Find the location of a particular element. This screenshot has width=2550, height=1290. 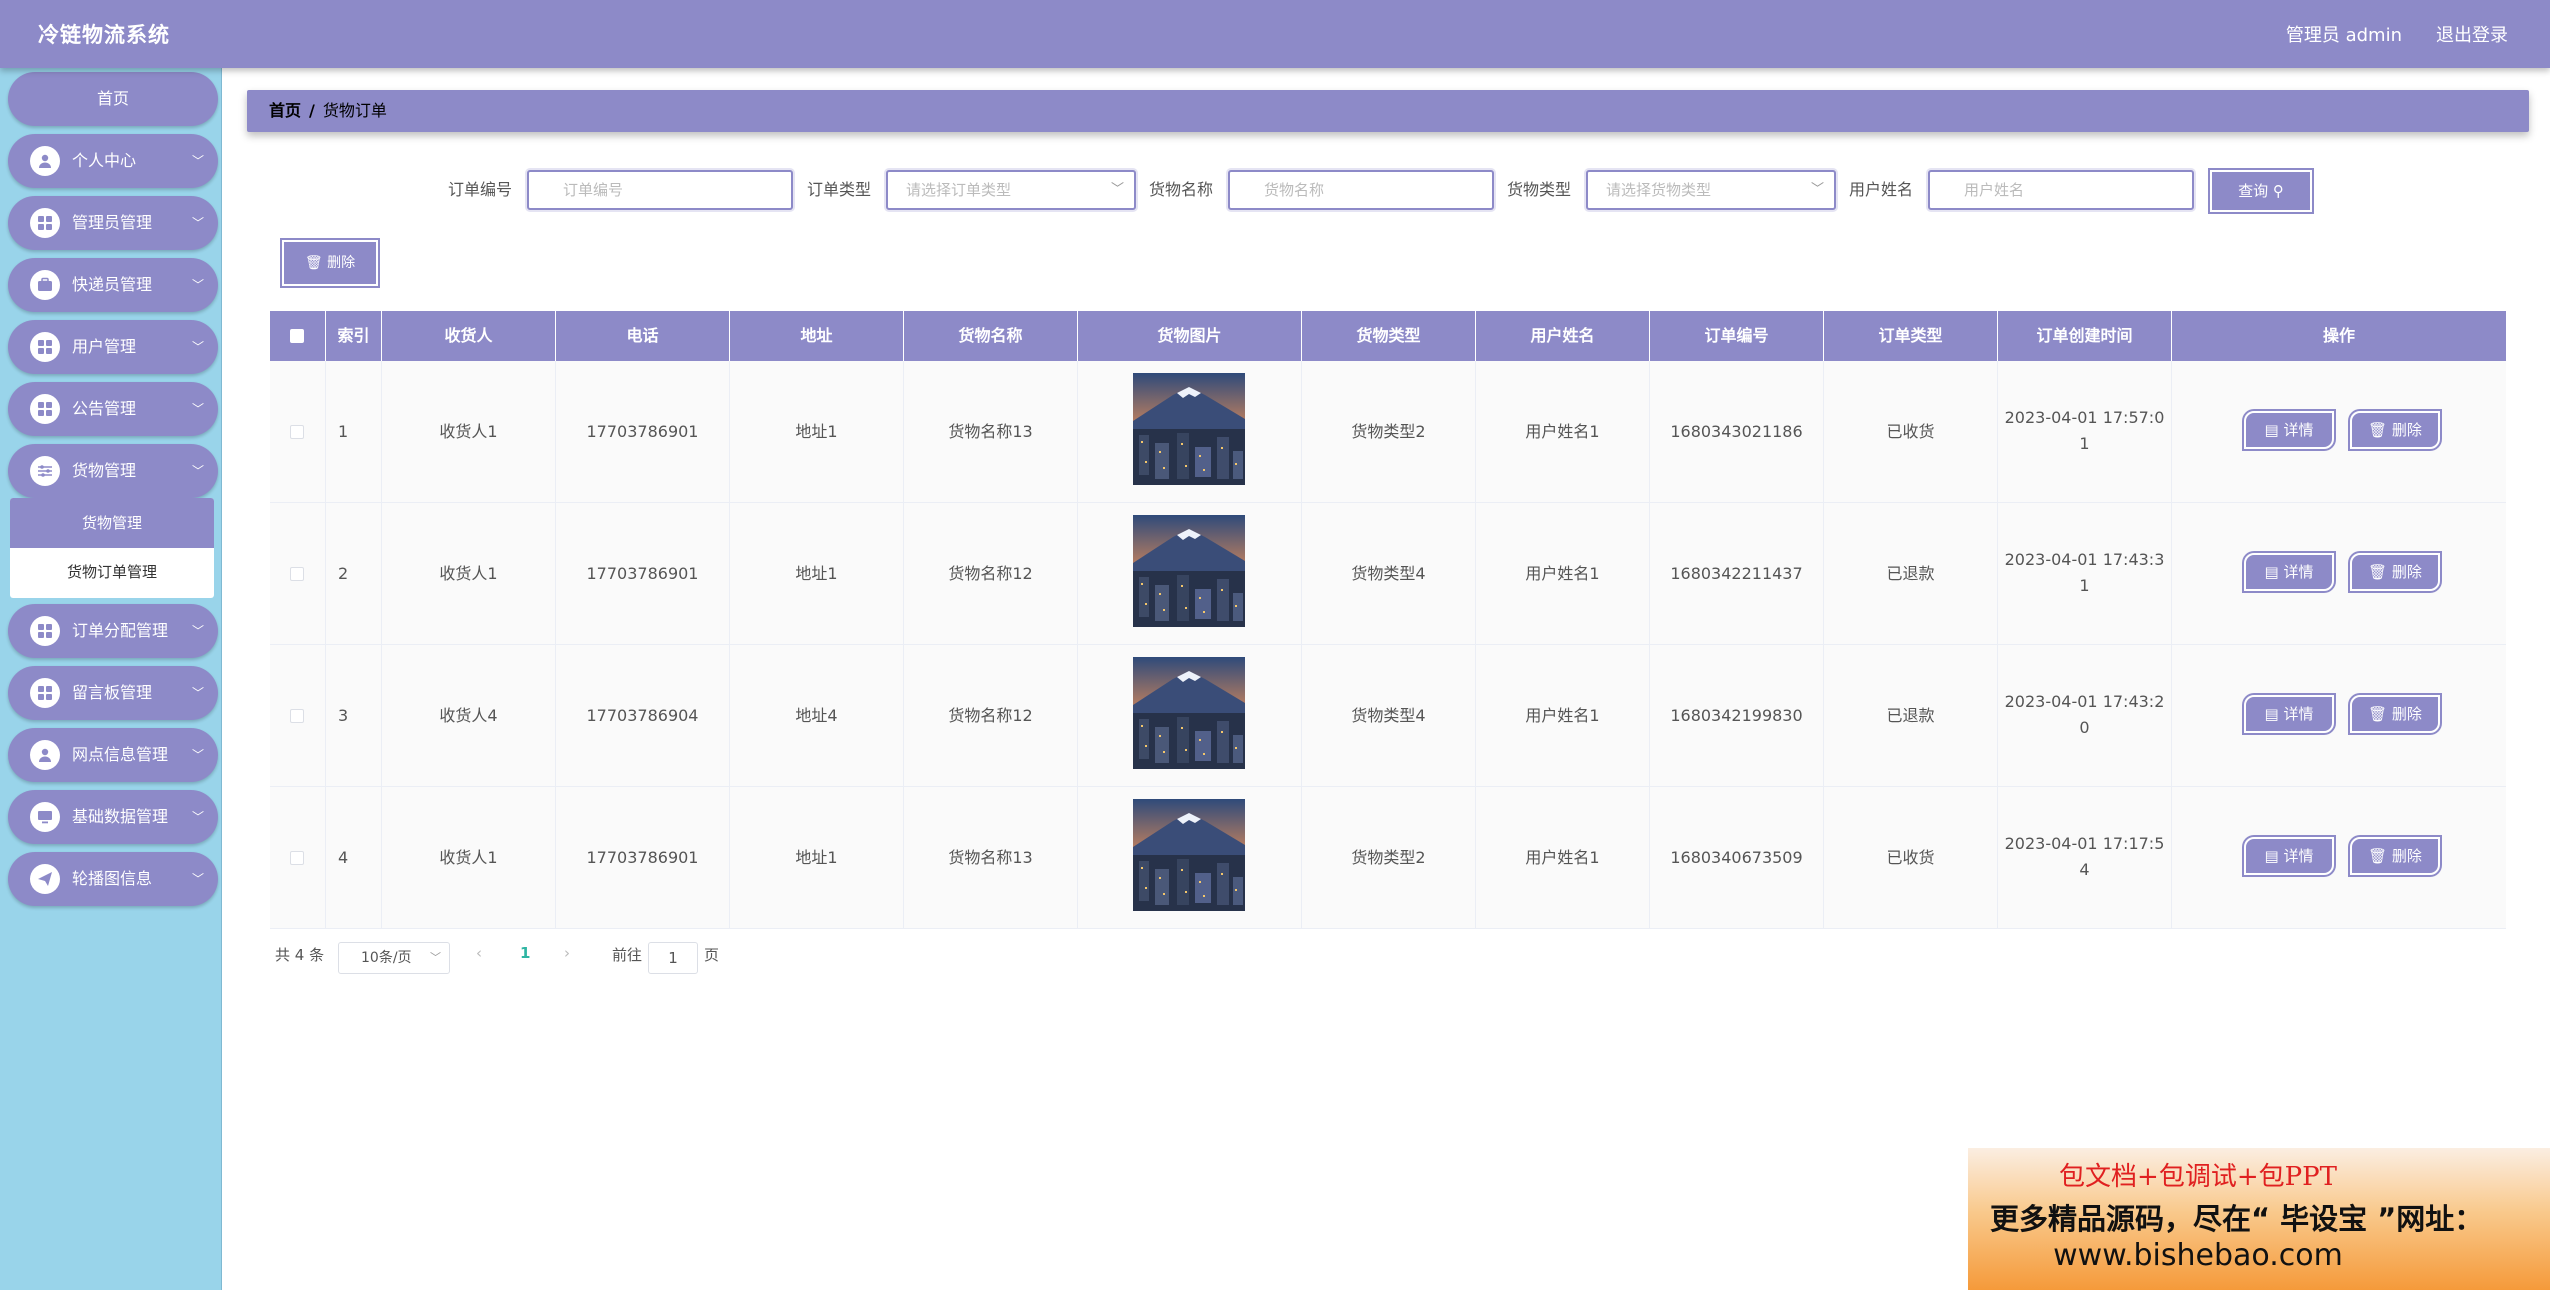

sidebar-item-label: 用户管理 is located at coordinates (104, 346).